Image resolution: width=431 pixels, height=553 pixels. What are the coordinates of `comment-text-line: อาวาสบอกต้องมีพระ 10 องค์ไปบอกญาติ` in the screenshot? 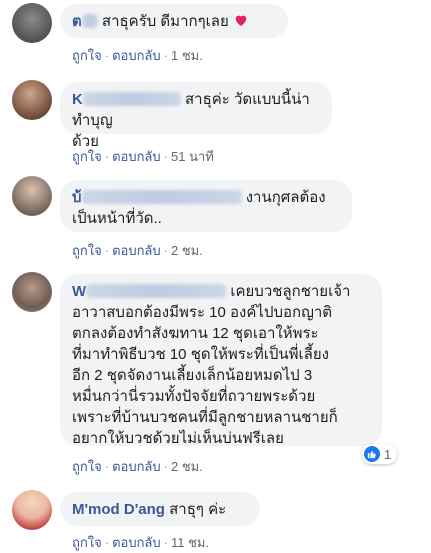 It's located at (202, 312).